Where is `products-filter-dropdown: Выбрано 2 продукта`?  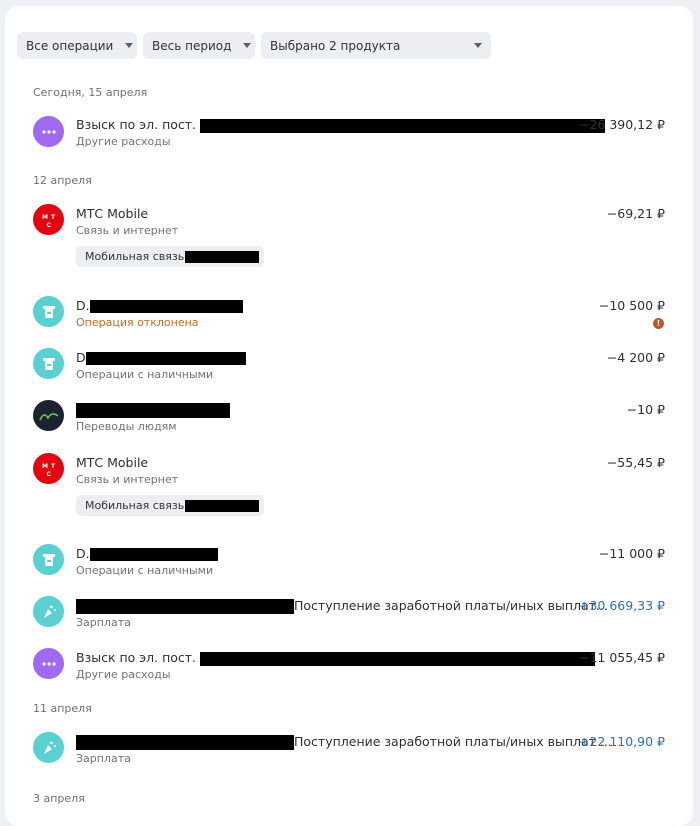 products-filter-dropdown: Выбрано 2 продукта is located at coordinates (376, 45).